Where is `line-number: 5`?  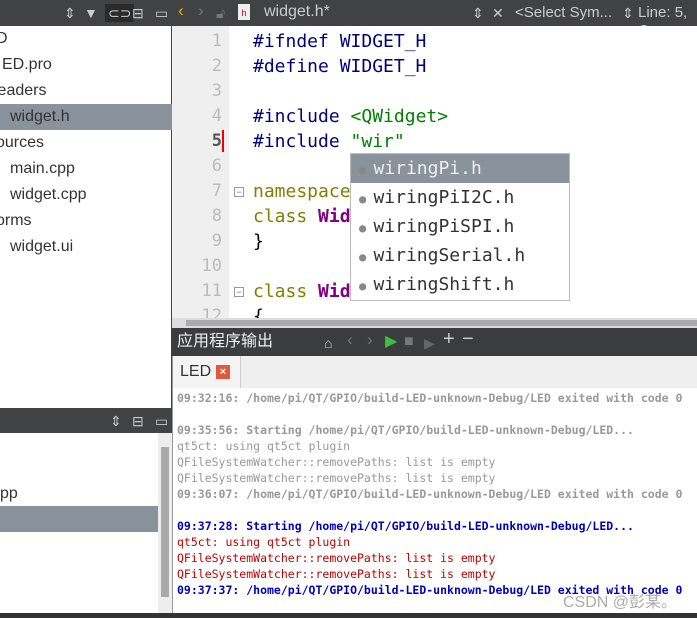
line-number: 5 is located at coordinates (216, 141).